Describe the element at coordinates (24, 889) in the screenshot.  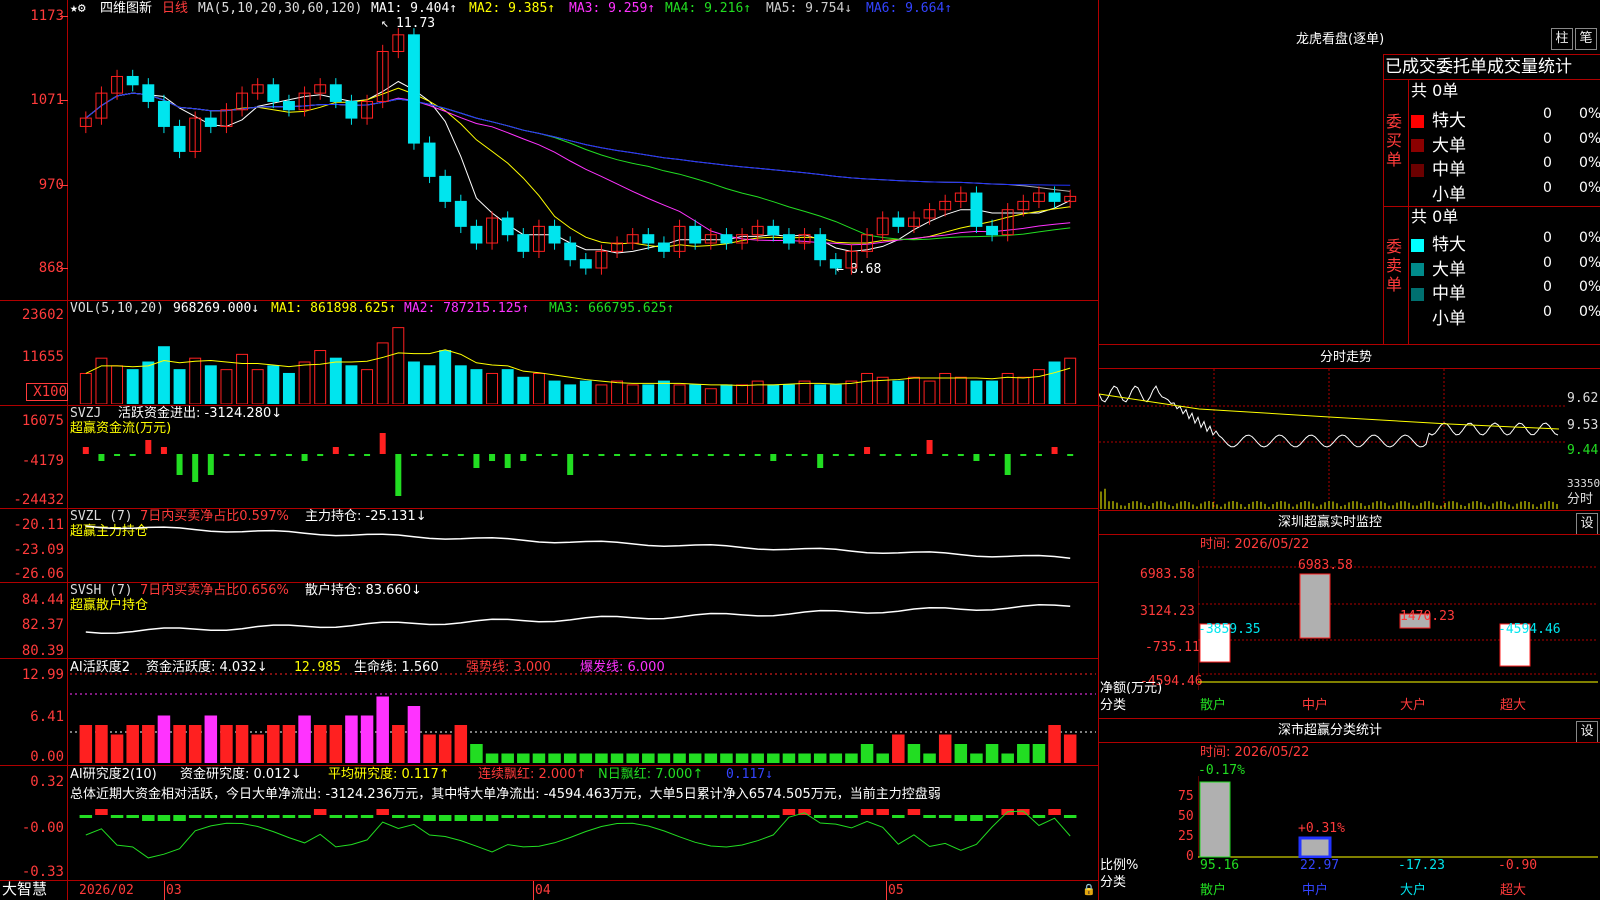
I see `brand-logo: 大智慧` at that location.